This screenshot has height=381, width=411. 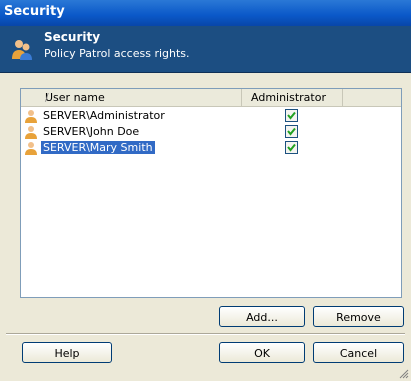 What do you see at coordinates (104, 115) in the screenshot?
I see `user-name: SERVER\Administrator` at bounding box center [104, 115].